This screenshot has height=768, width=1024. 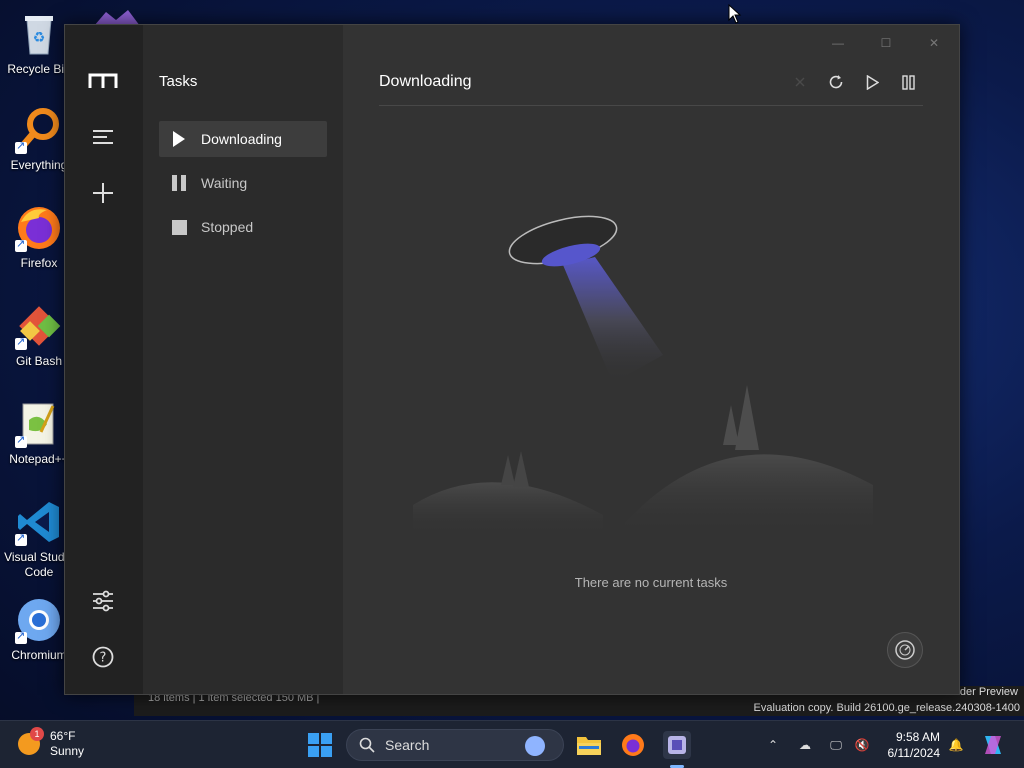 I want to click on nav-item-label: Waiting, so click(x=224, y=183).